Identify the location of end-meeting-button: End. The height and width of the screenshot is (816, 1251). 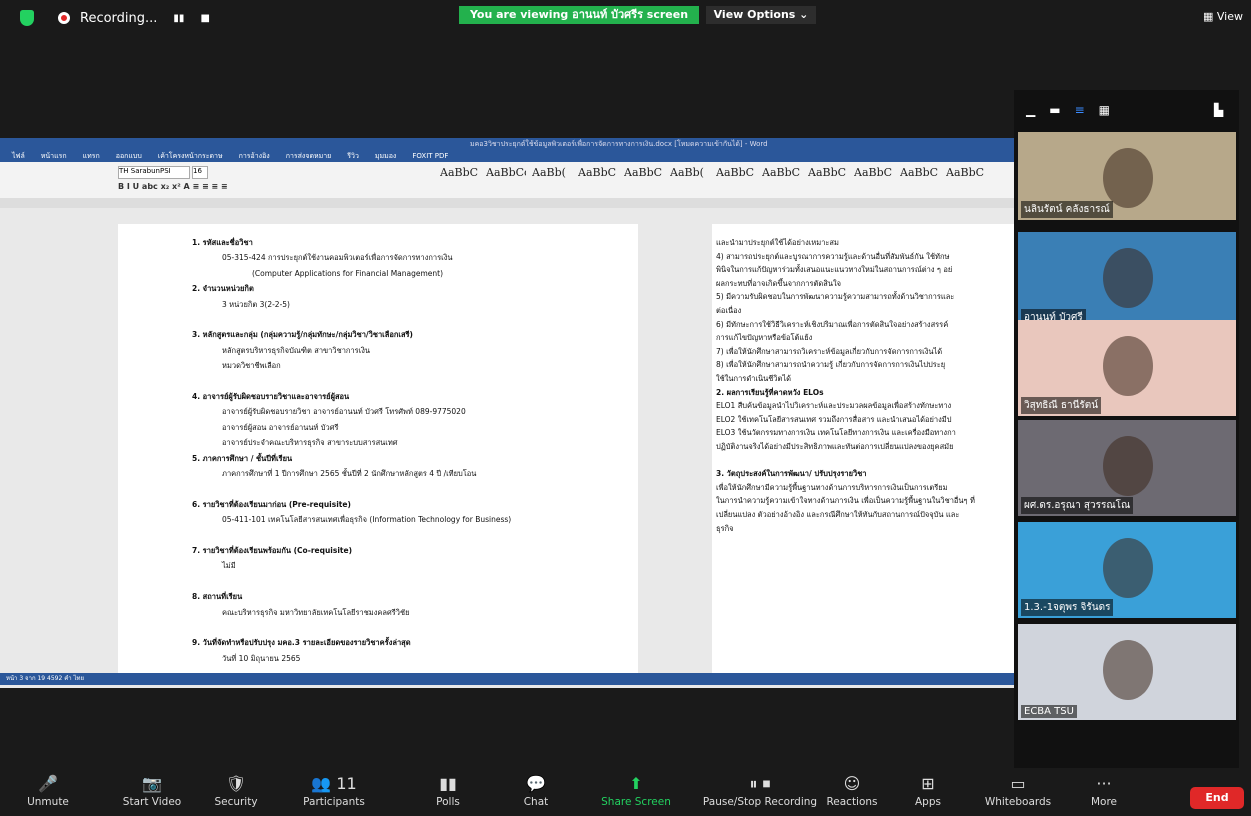
(1217, 798).